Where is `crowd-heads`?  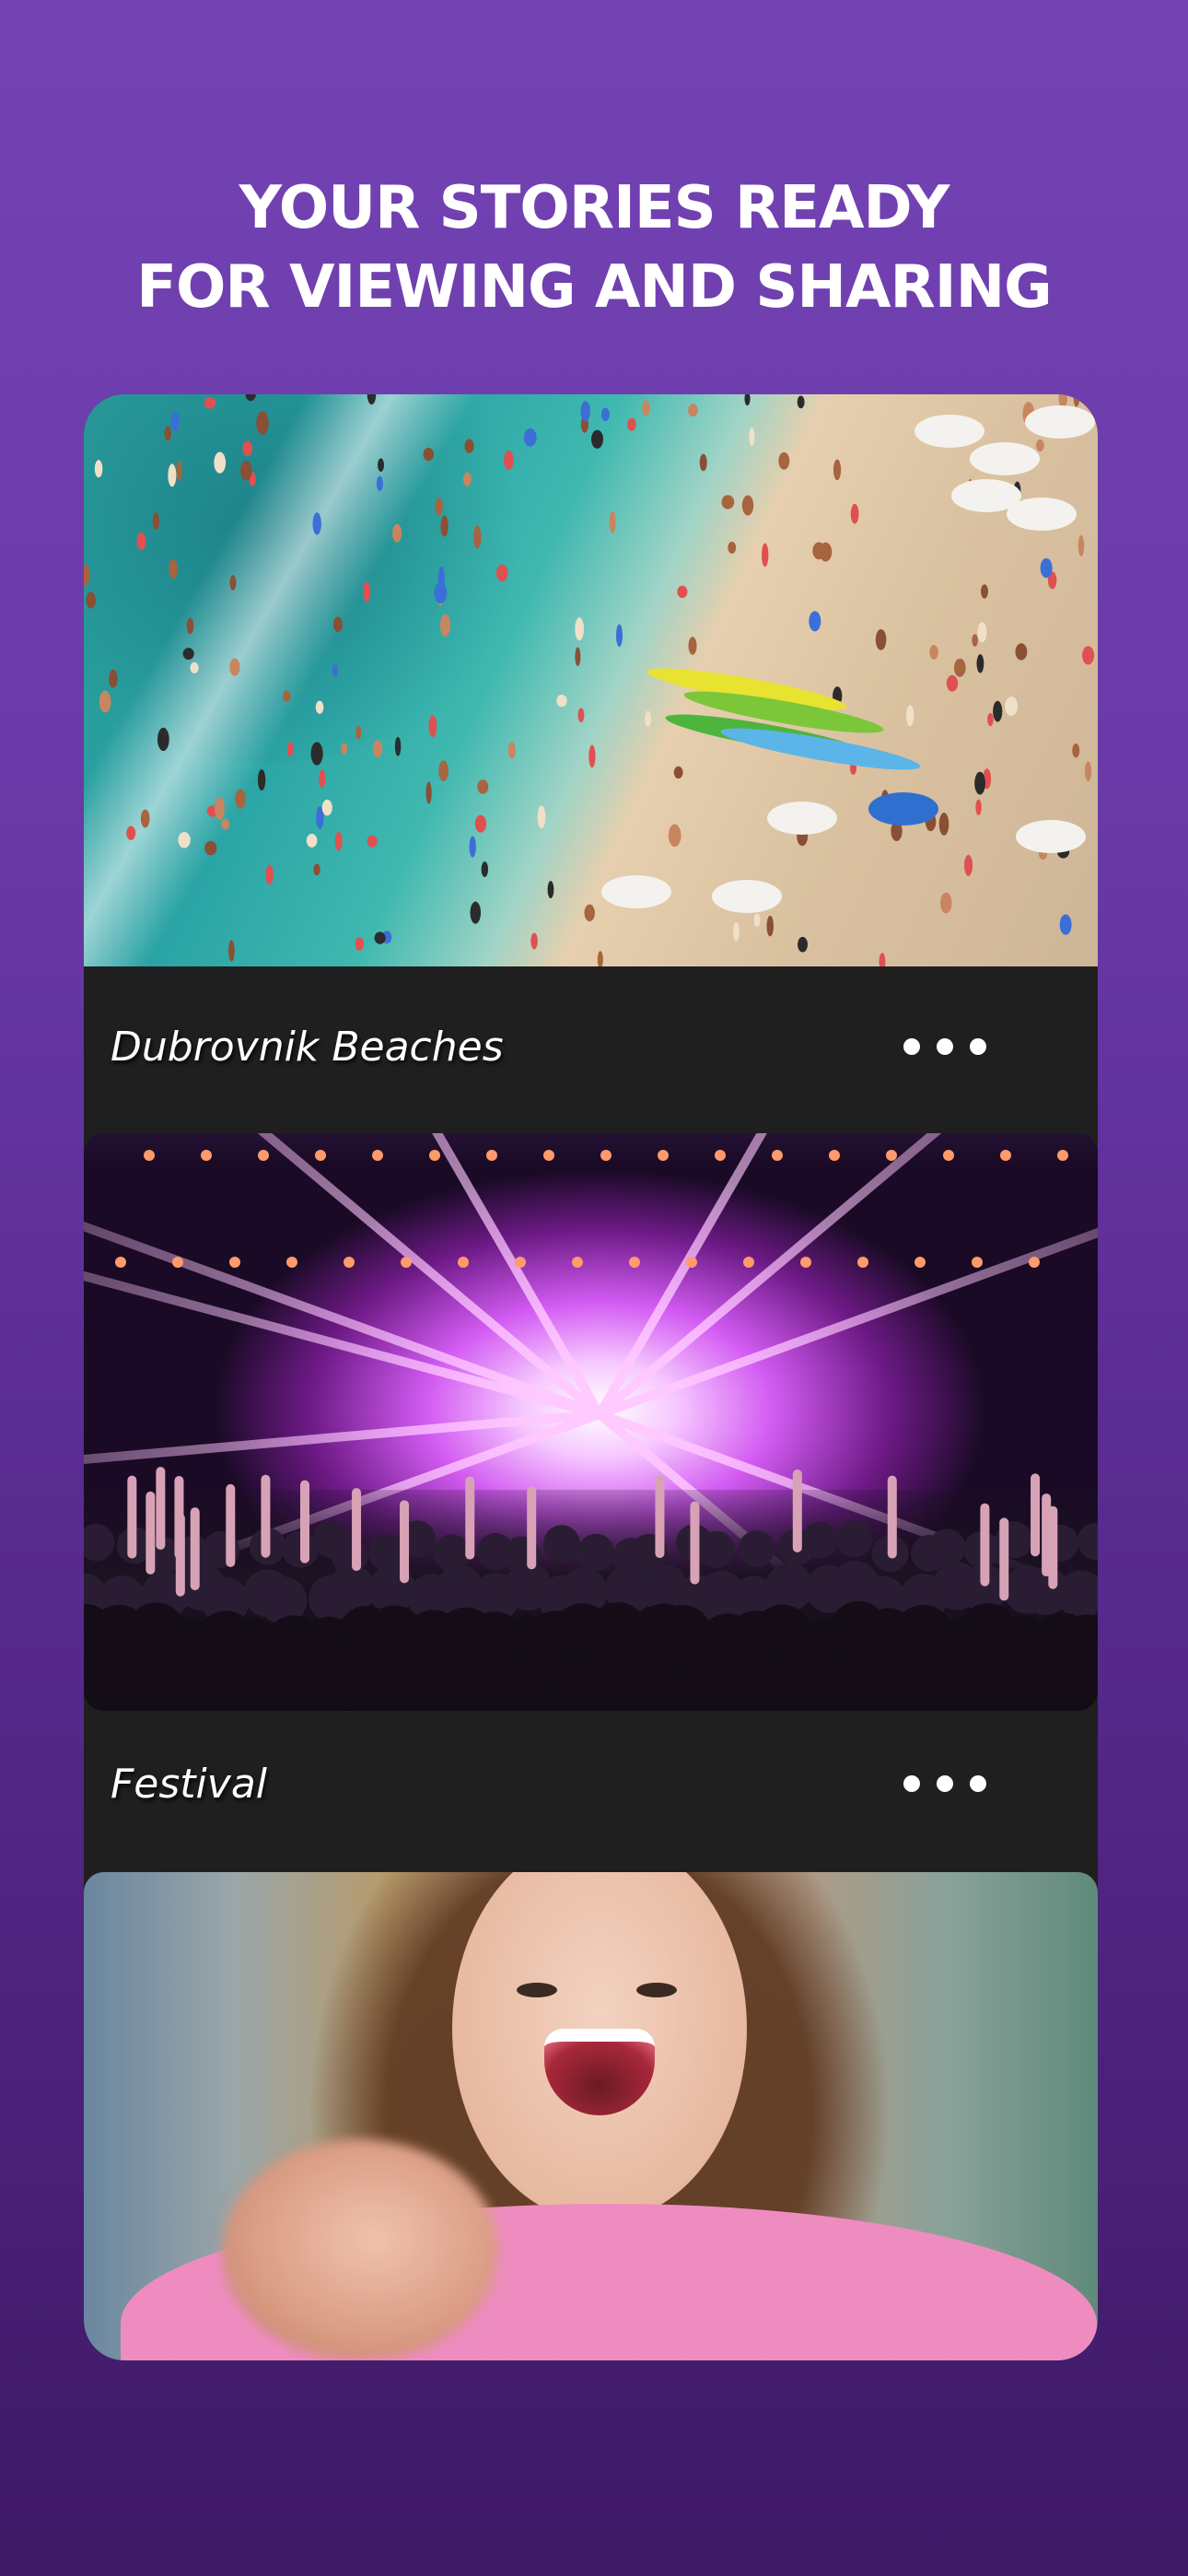 crowd-heads is located at coordinates (591, 1589).